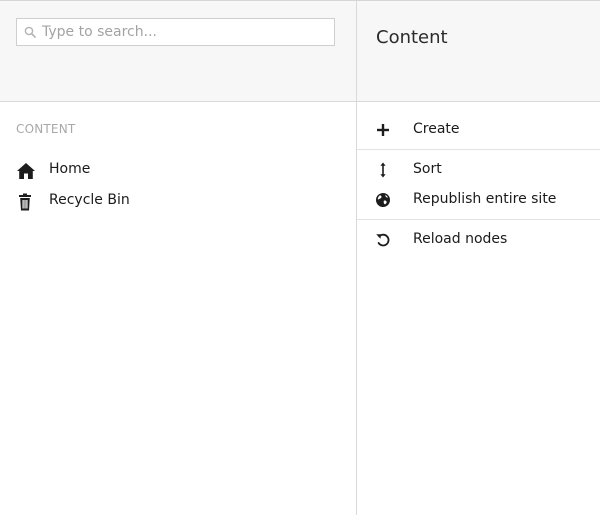 The height and width of the screenshot is (515, 600). What do you see at coordinates (383, 200) in the screenshot?
I see `globe-icon` at bounding box center [383, 200].